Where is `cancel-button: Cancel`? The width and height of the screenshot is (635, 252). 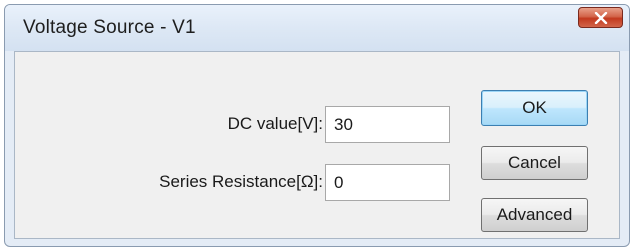
cancel-button: Cancel is located at coordinates (534, 163).